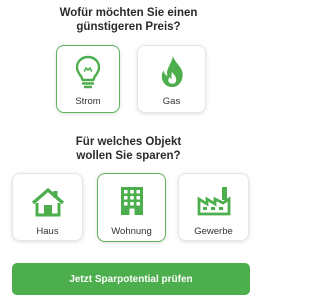 The image size is (320, 300). Describe the element at coordinates (88, 101) in the screenshot. I see `option-strom-label: Strom` at that location.